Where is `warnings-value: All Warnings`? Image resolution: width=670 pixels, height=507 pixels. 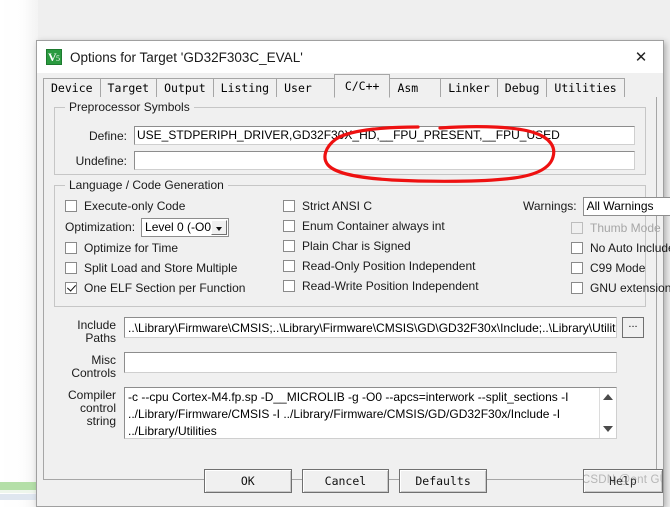 warnings-value: All Warnings is located at coordinates (620, 206).